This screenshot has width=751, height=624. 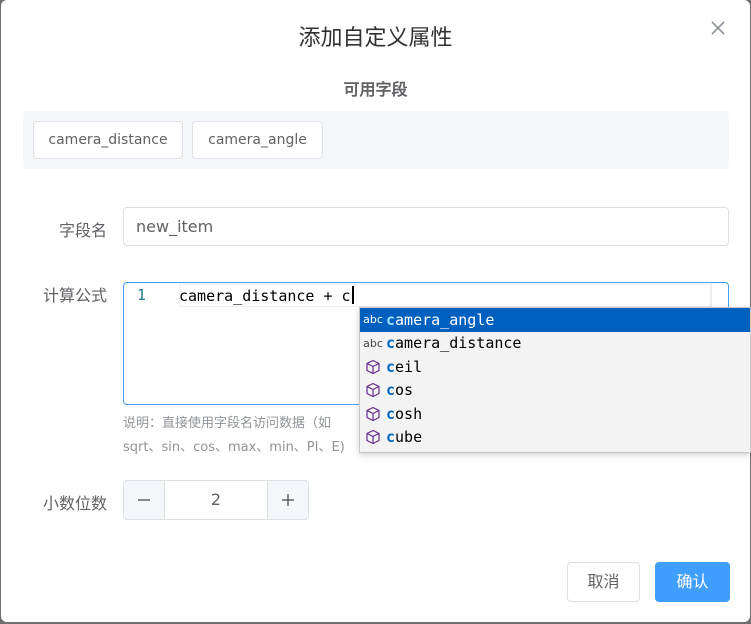 I want to click on increment-button, so click(x=287, y=500).